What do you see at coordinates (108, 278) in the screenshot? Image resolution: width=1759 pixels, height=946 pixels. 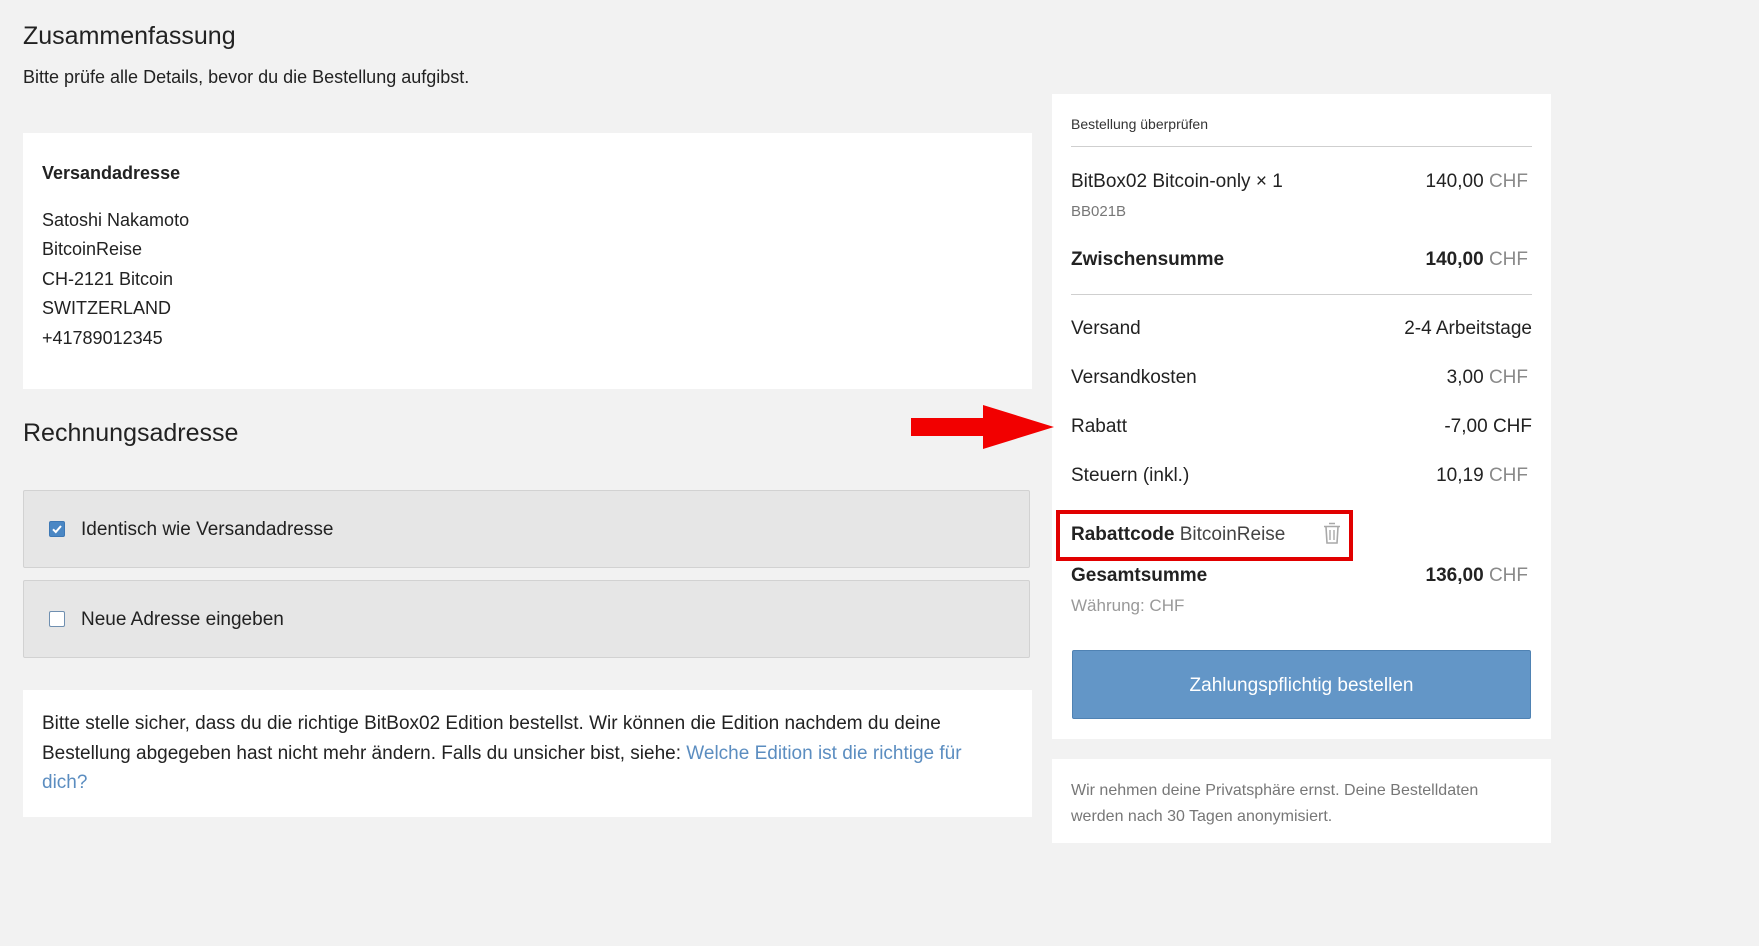 I see `shipping-city: CH-2121 Bitcoin` at bounding box center [108, 278].